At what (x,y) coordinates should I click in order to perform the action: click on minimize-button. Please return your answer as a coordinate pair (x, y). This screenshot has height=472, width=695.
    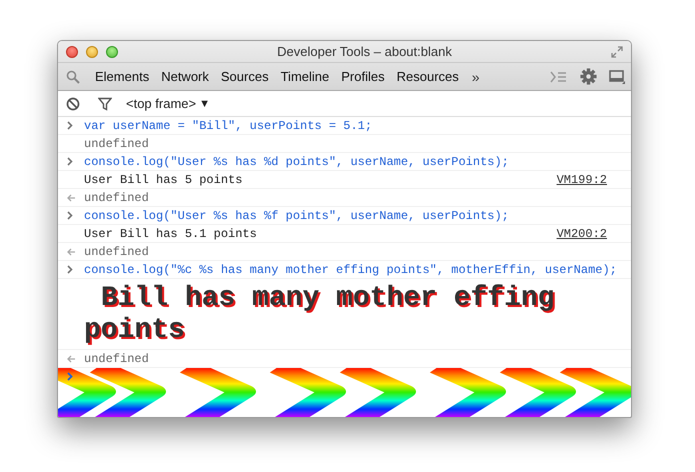
    Looking at the image, I should click on (92, 52).